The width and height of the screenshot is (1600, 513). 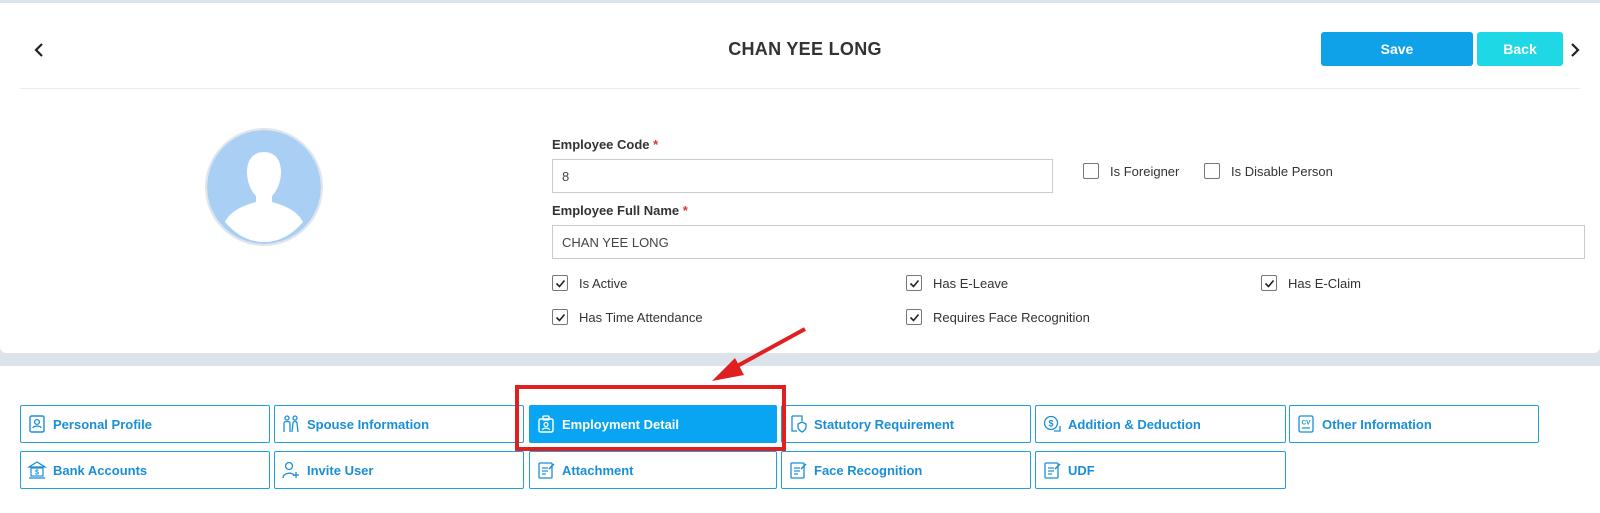 What do you see at coordinates (868, 470) in the screenshot?
I see `tab-label: Face Recognition` at bounding box center [868, 470].